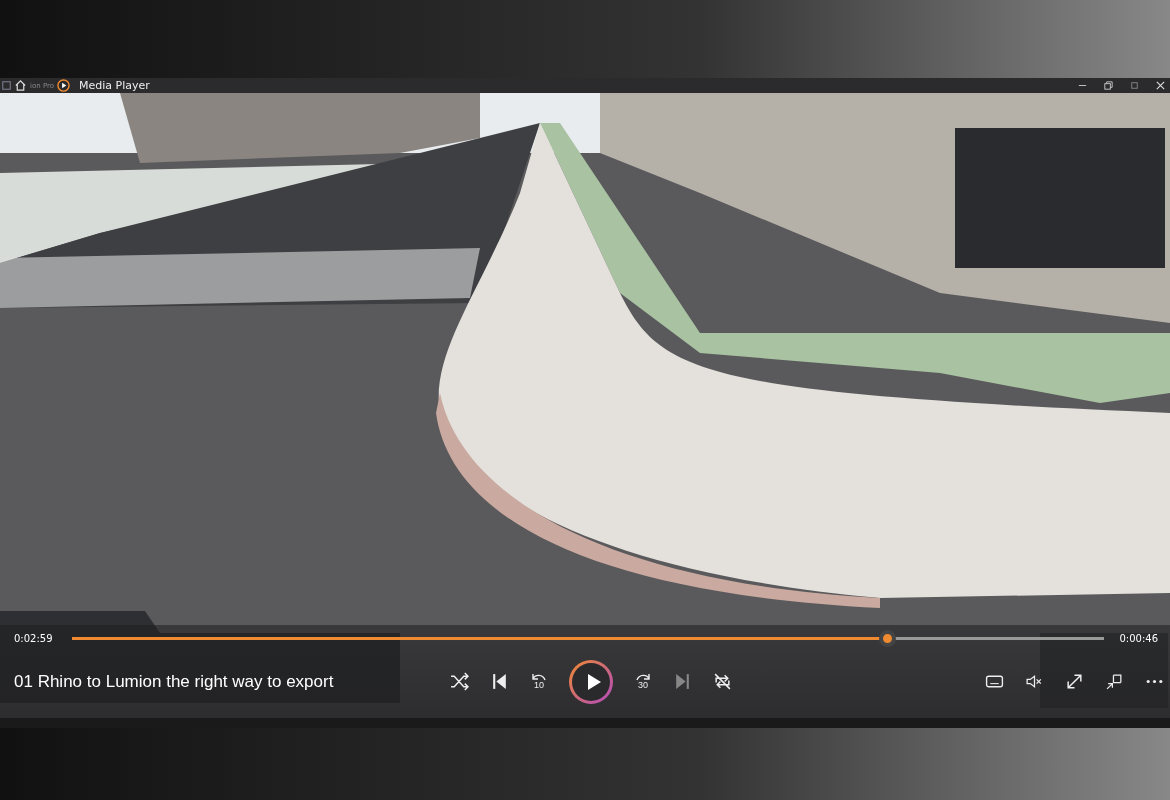 This screenshot has height=800, width=1170. I want to click on shuffle-icon, so click(459, 681).